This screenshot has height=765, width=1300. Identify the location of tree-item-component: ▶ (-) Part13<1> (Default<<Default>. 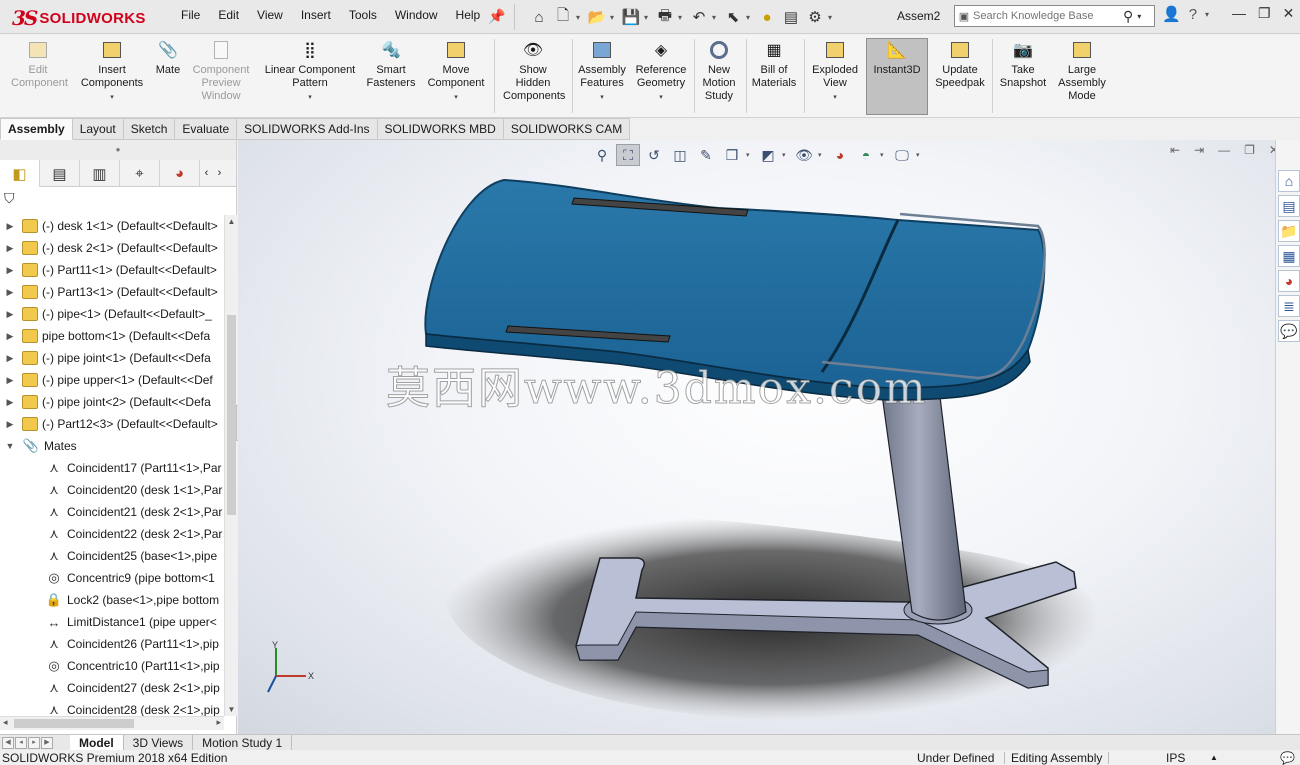
(112, 292).